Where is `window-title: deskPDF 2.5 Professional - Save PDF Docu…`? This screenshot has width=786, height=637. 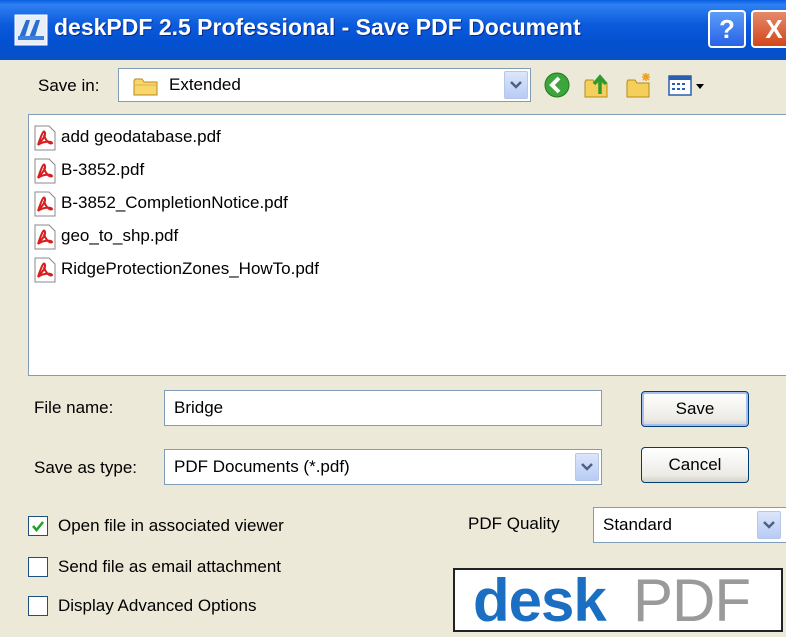
window-title: deskPDF 2.5 Professional - Save PDF Docu… is located at coordinates (317, 27).